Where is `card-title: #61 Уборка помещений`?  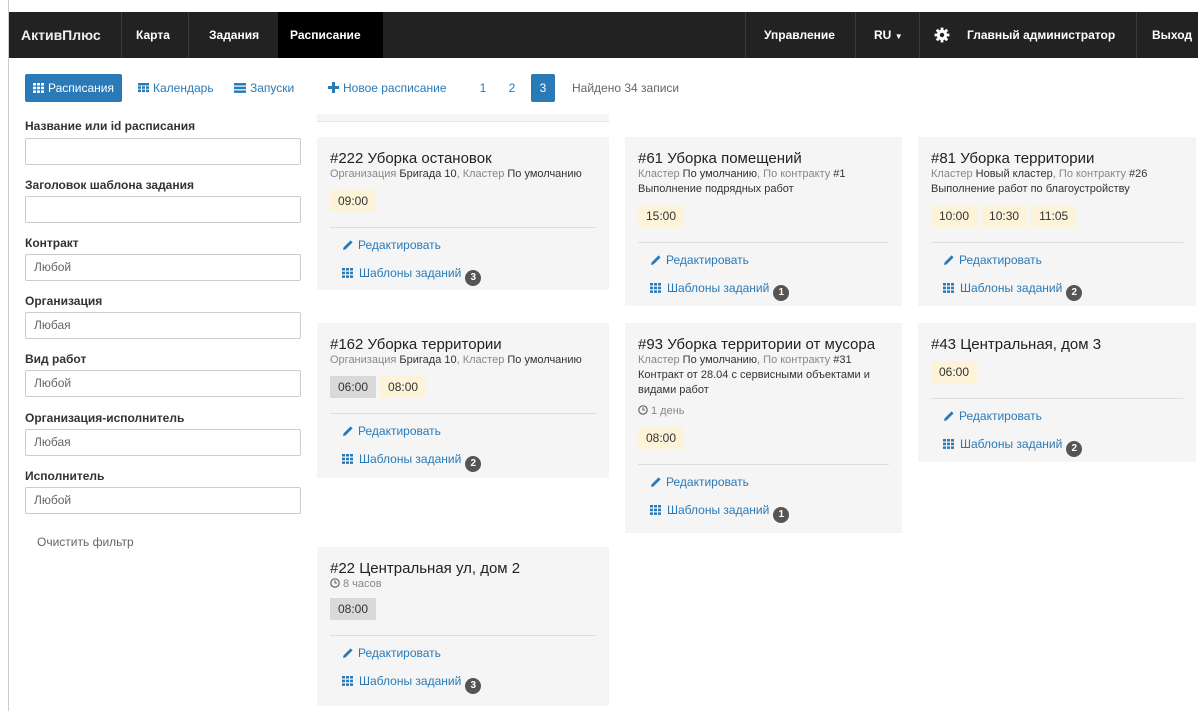 card-title: #61 Уборка помещений is located at coordinates (763, 159).